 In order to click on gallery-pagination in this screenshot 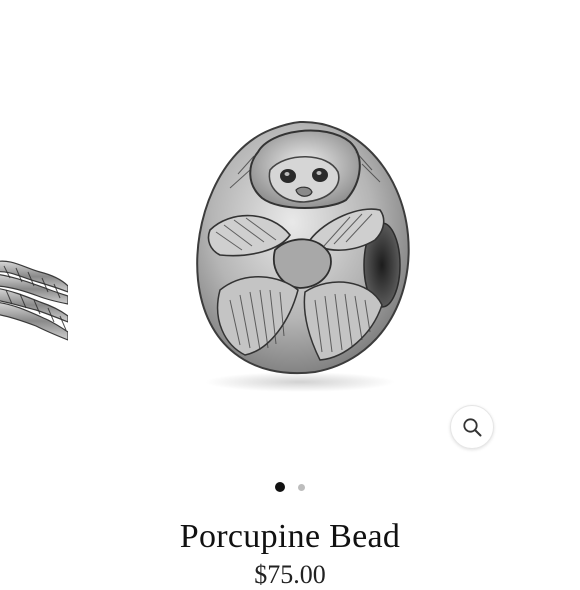, I will do `click(290, 487)`.